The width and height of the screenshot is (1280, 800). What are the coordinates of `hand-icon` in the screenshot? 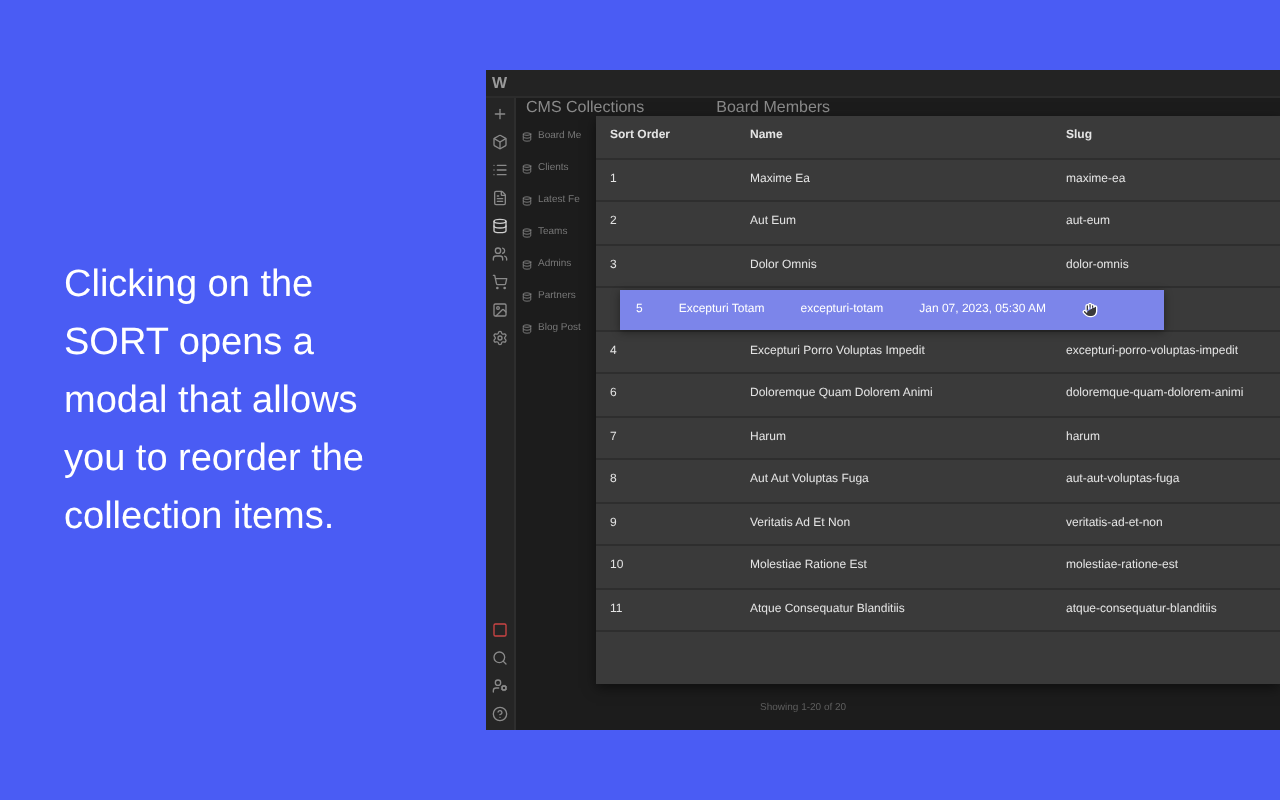 It's located at (1090, 310).